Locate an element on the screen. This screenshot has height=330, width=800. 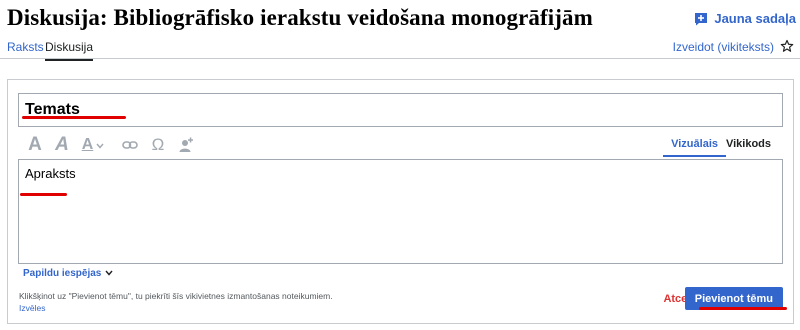
text-style-dropdown: A is located at coordinates (93, 145).